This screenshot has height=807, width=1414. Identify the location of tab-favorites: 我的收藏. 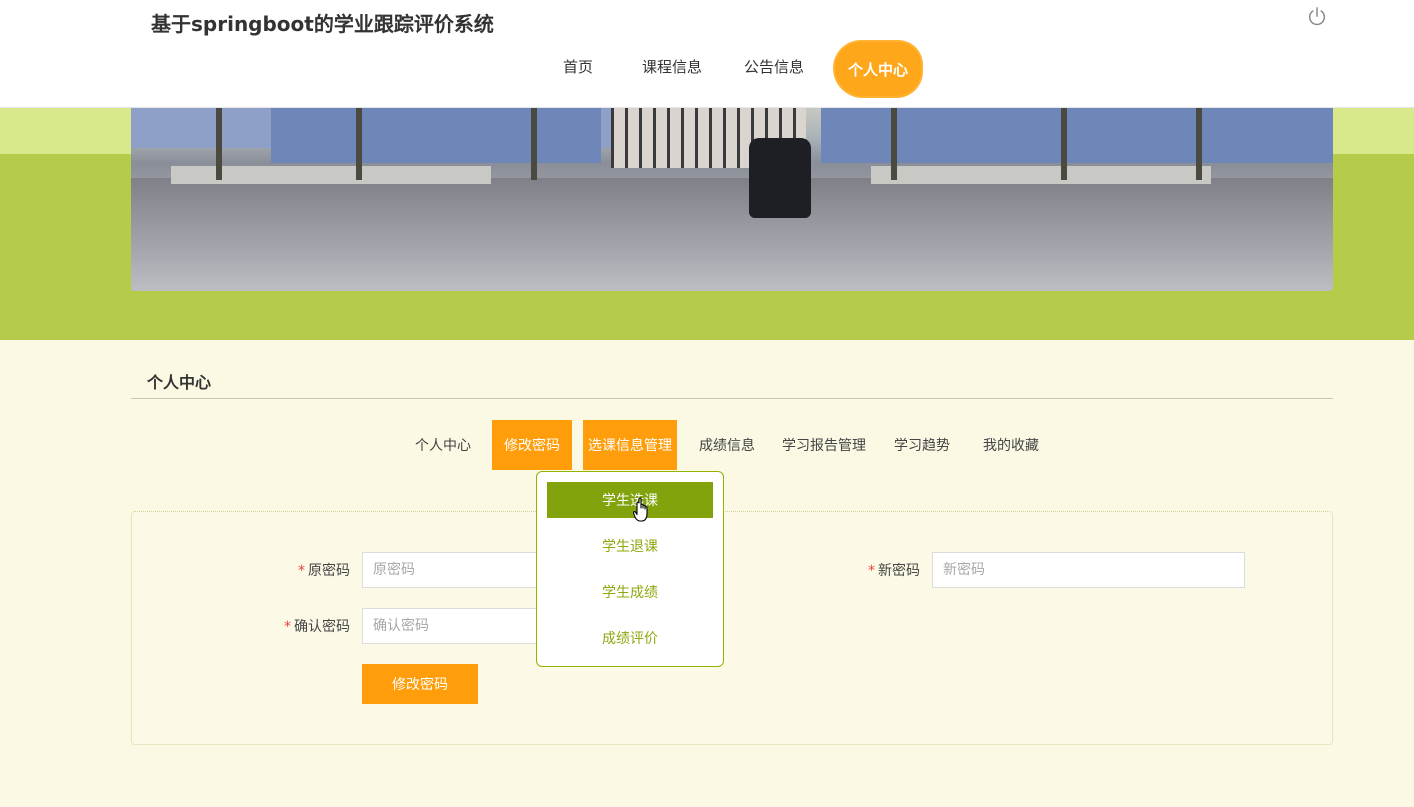
(1011, 445).